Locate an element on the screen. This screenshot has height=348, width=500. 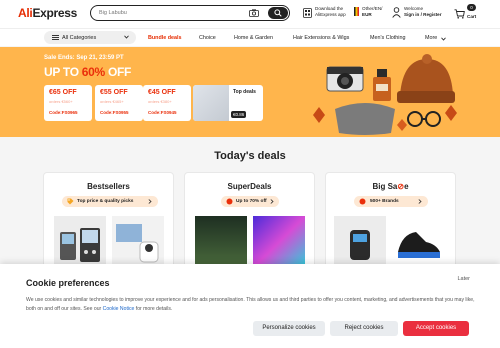
personalize-cookies-button: Personalize cookies is located at coordinates (289, 328).